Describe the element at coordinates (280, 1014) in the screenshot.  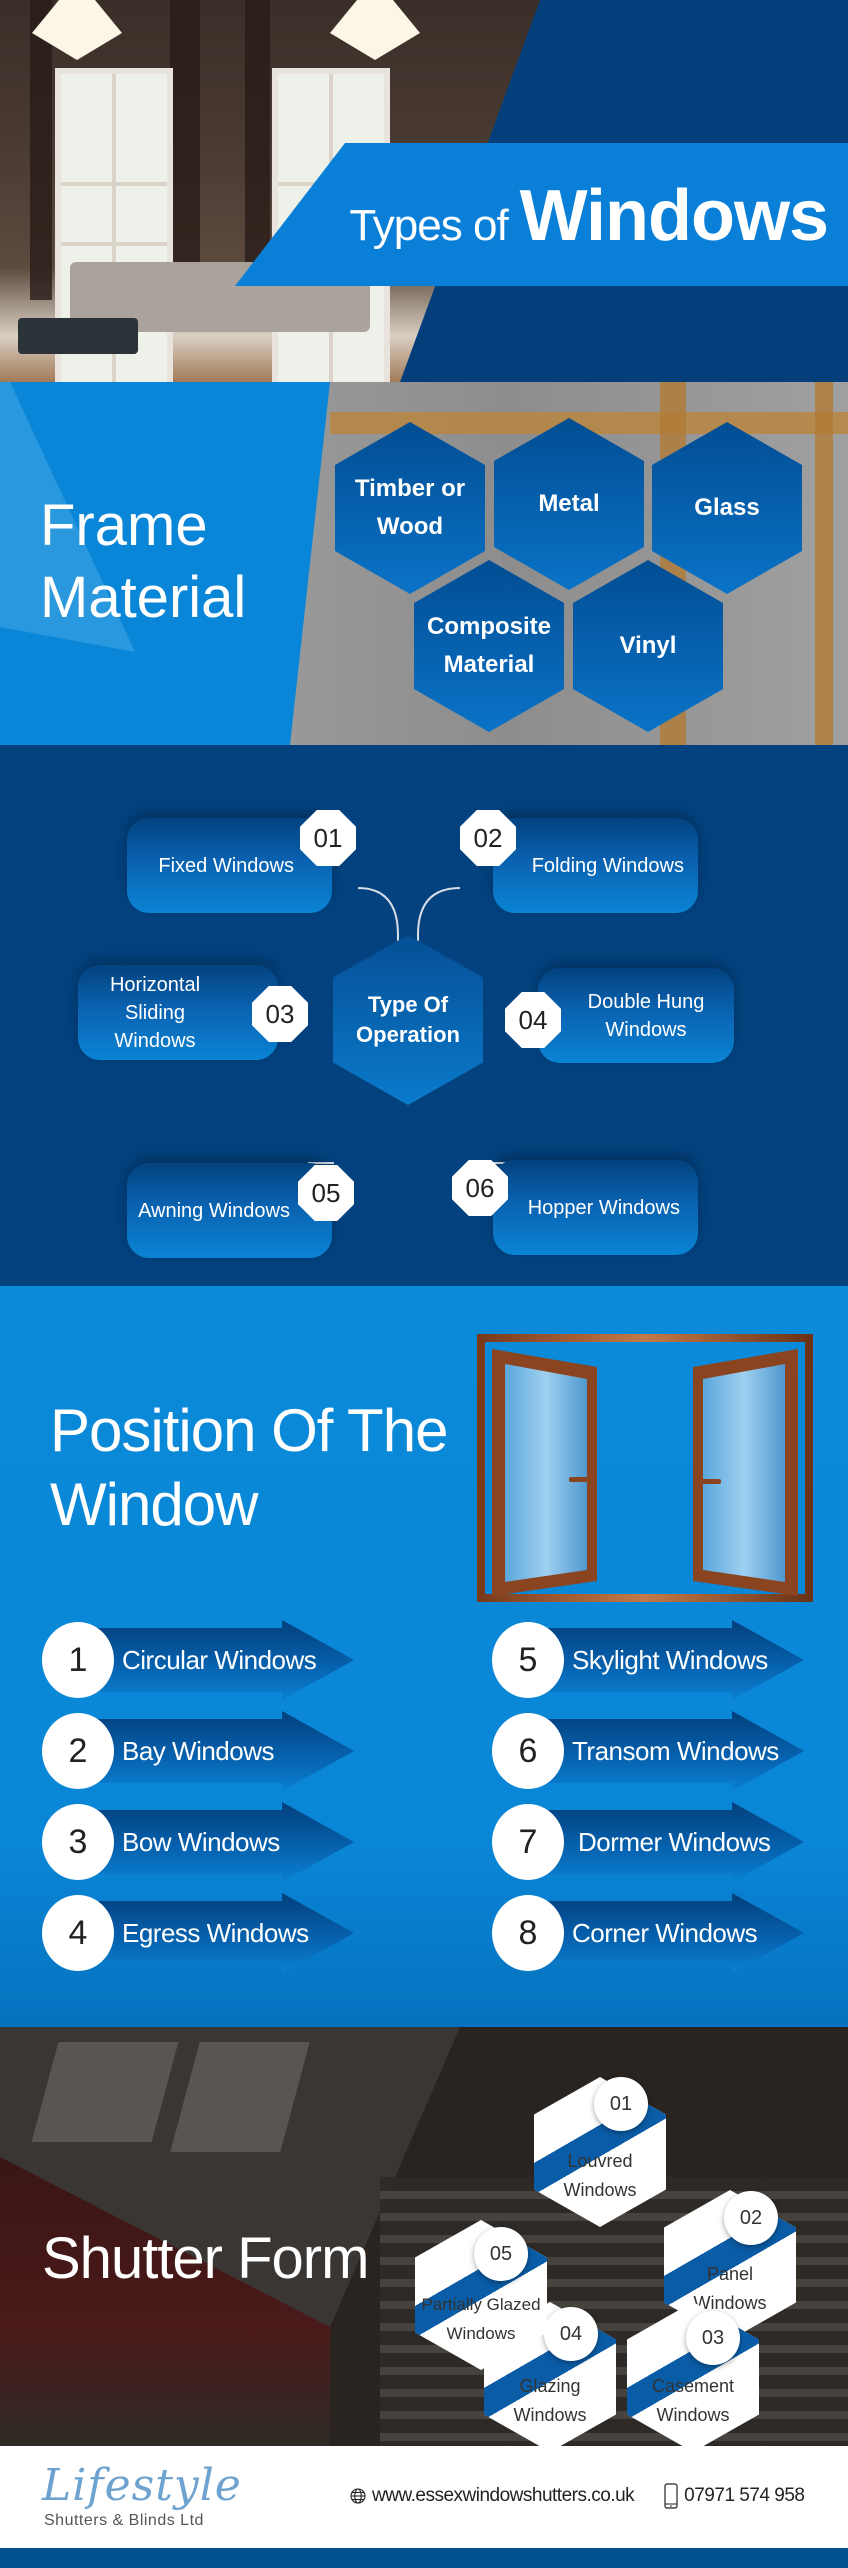
I see `operation-number-03: 03` at that location.